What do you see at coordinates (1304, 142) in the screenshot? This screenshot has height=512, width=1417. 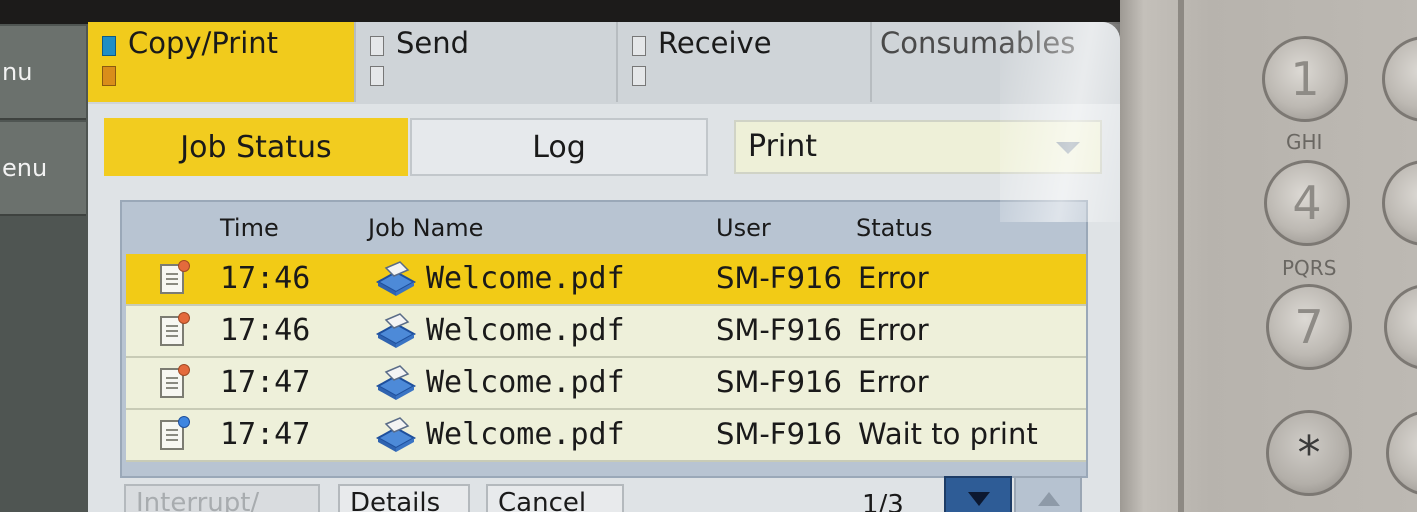 I see `key-letters: GHI` at bounding box center [1304, 142].